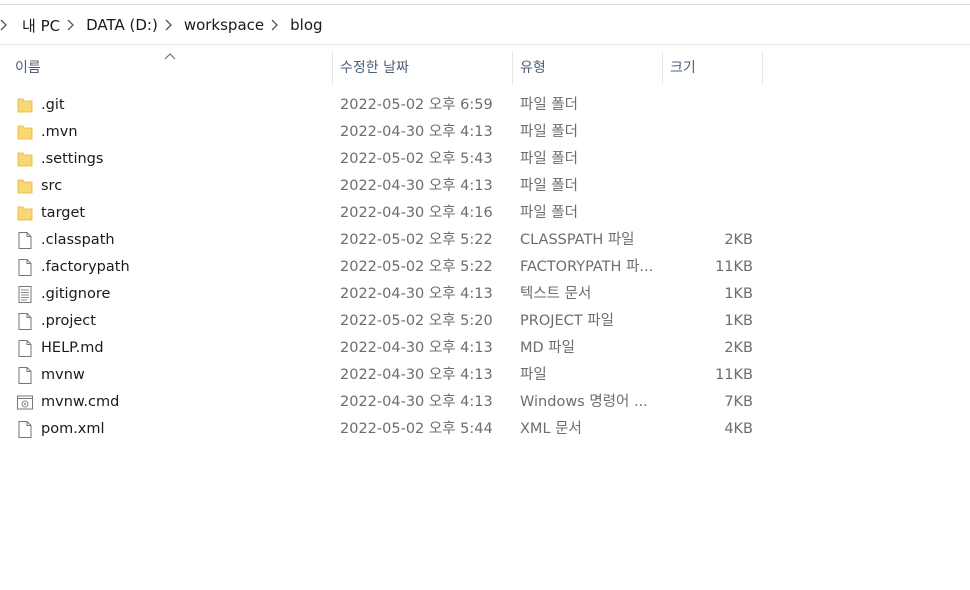  What do you see at coordinates (416, 159) in the screenshot?
I see `file-date: 2022-05-02 오후 5:43` at bounding box center [416, 159].